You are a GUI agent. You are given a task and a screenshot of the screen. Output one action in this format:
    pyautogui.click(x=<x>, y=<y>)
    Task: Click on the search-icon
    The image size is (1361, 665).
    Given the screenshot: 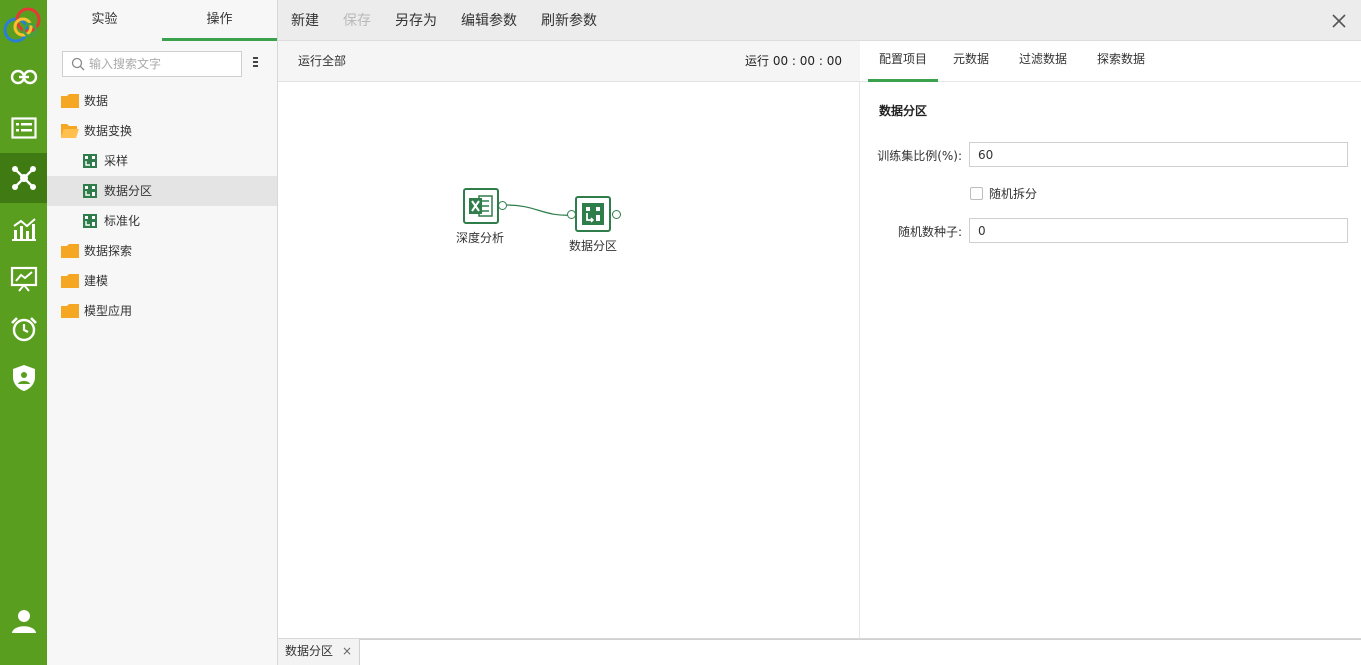 What is the action you would take?
    pyautogui.click(x=78, y=64)
    